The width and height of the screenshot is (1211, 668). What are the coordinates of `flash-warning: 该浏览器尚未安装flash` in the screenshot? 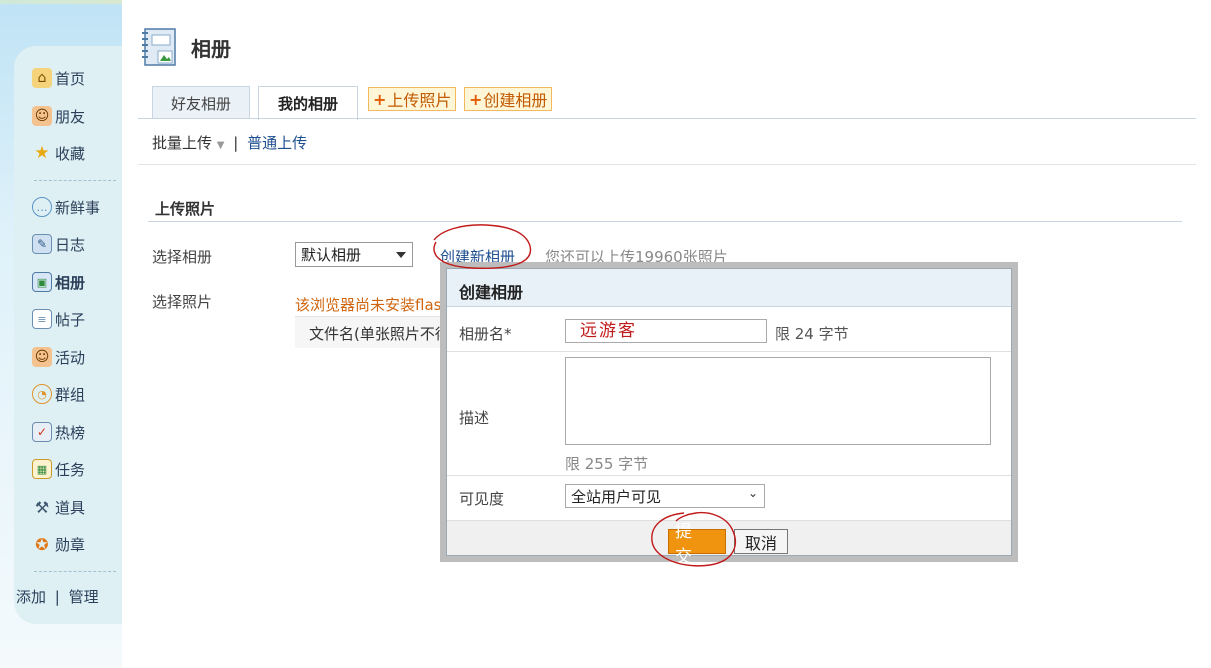 It's located at (373, 305).